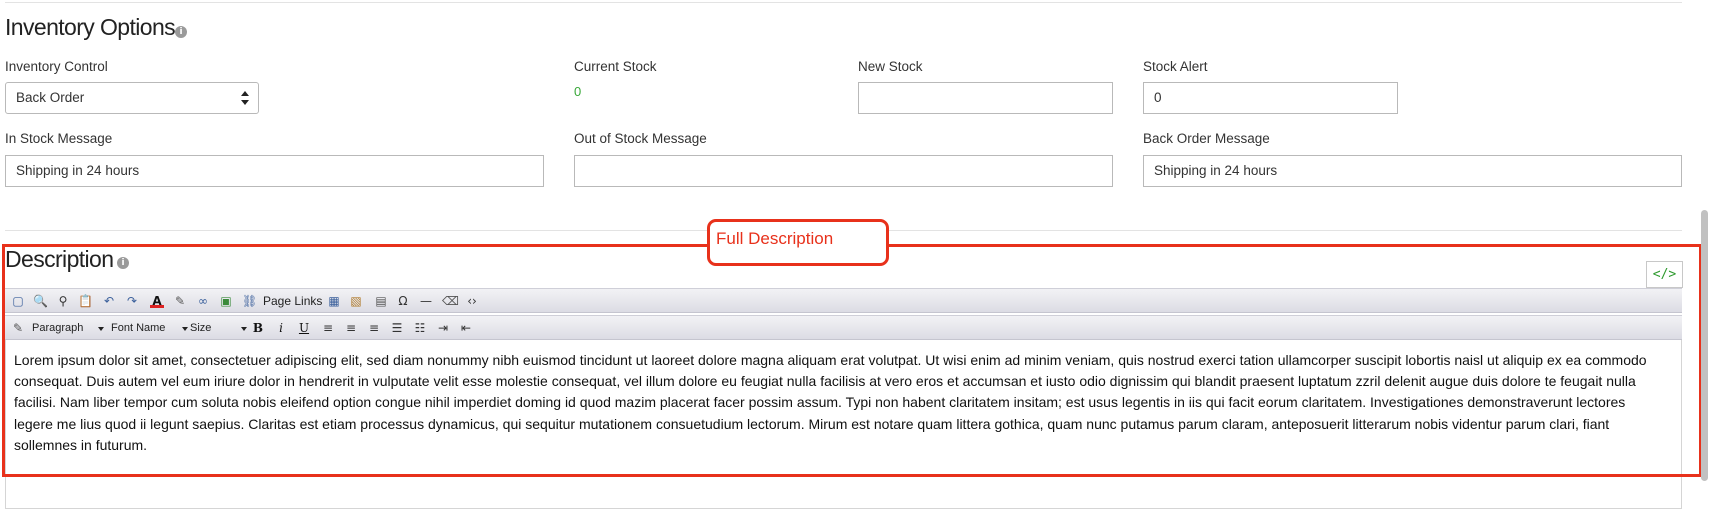 The image size is (1710, 513). Describe the element at coordinates (132, 98) in the screenshot. I see `inventory-control-select: Back Order` at that location.